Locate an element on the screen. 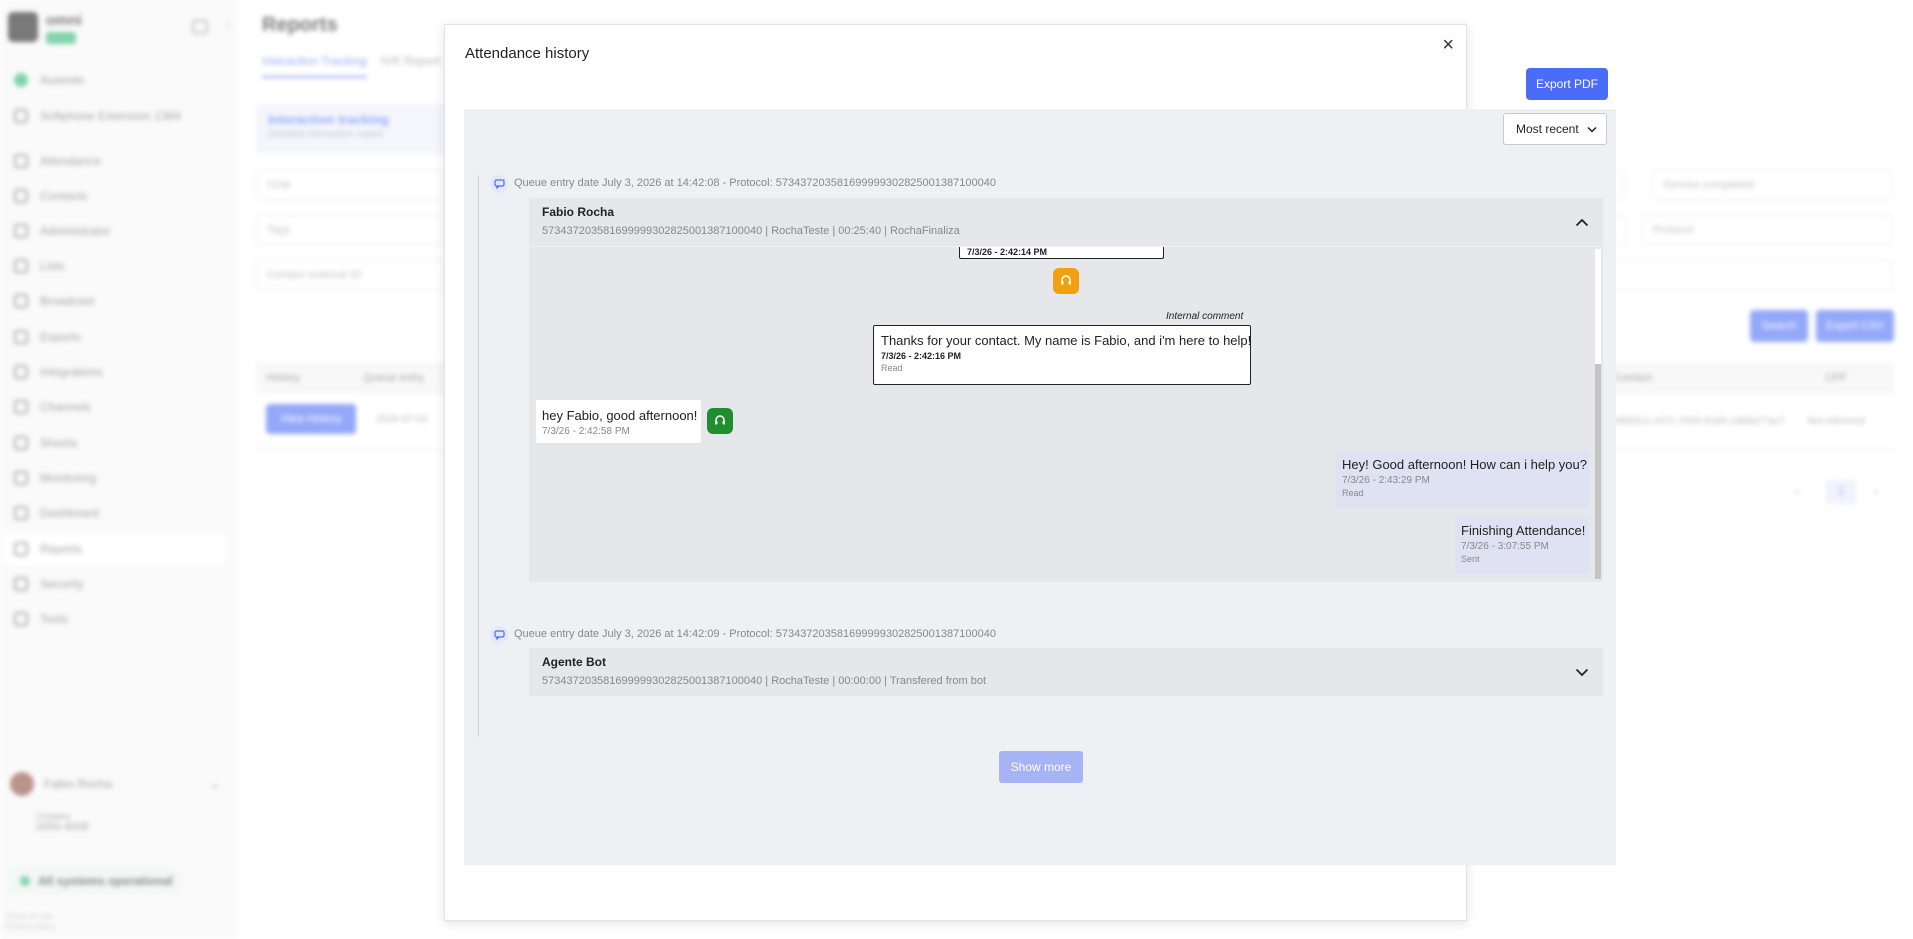 This screenshot has height=939, width=1913. modal-title: Attendance history is located at coordinates (527, 53).